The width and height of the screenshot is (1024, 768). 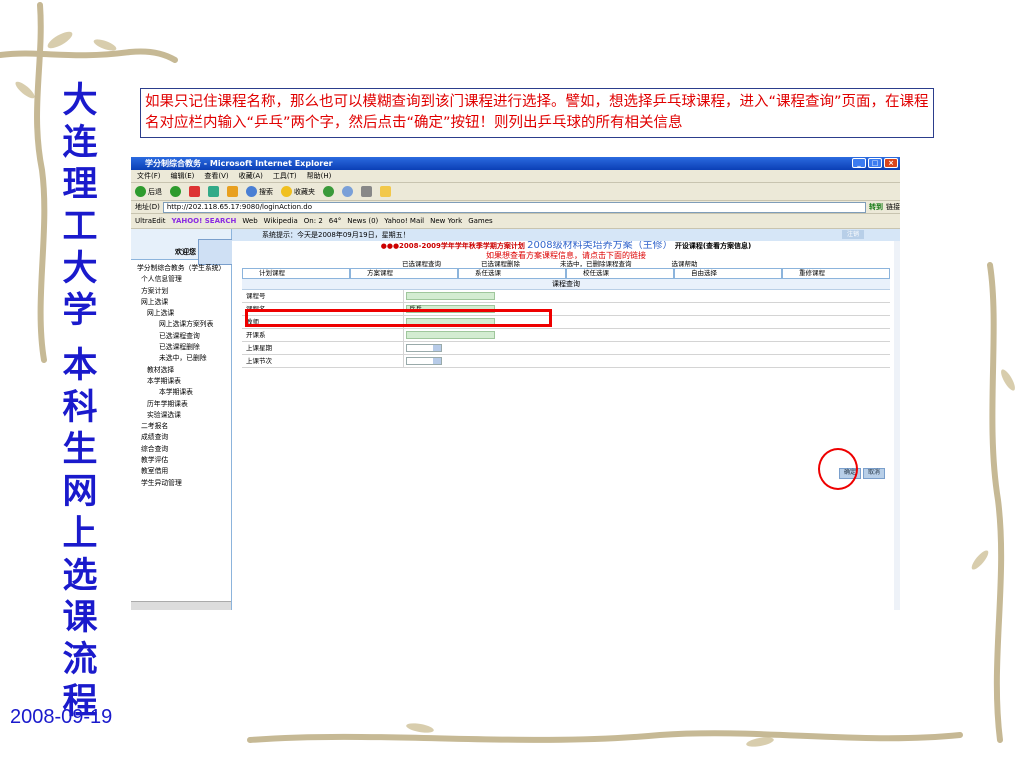 I want to click on department-input, so click(x=450, y=335).